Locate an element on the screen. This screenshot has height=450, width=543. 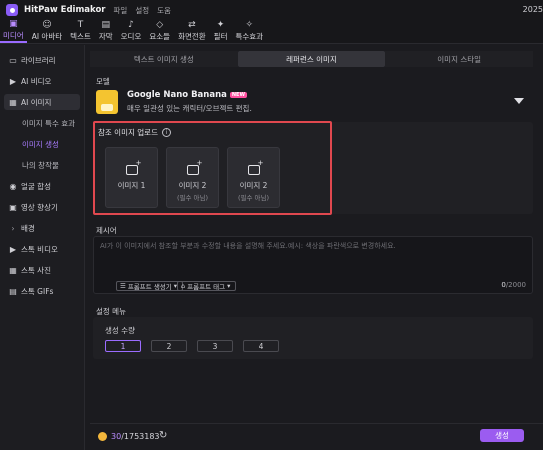
model-name: Google Nano Banana is located at coordinates (177, 95).